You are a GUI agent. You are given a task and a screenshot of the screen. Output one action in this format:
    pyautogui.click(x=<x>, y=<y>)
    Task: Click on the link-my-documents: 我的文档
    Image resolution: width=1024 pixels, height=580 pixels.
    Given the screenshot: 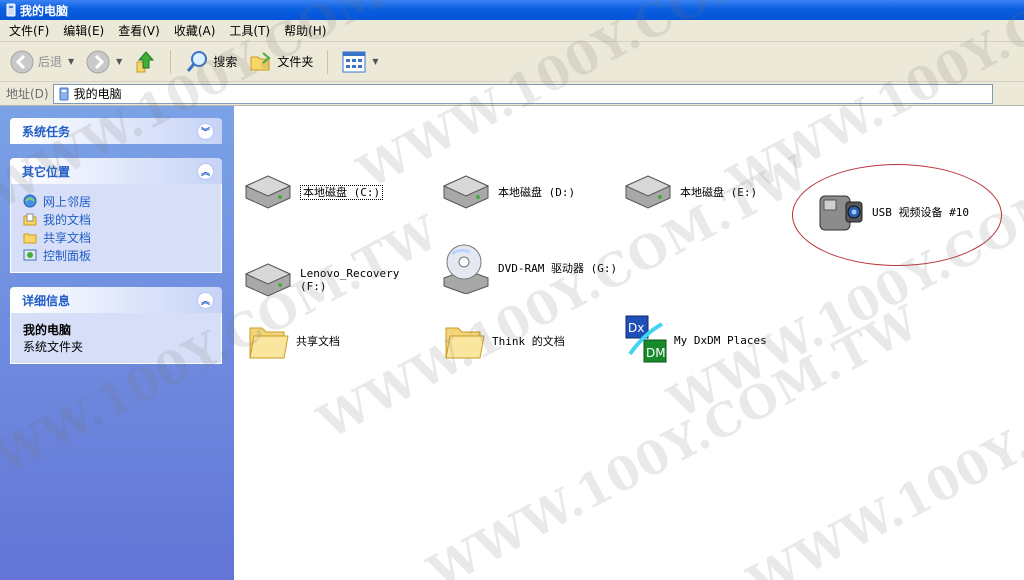 What is the action you would take?
    pyautogui.click(x=116, y=219)
    